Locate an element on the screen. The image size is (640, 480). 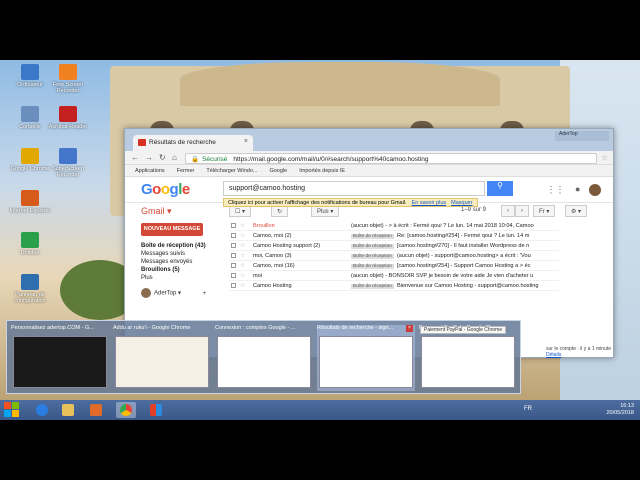
switcher-thumbnail: Résultats de recherche - sign... × is located at coordinates (366, 358).